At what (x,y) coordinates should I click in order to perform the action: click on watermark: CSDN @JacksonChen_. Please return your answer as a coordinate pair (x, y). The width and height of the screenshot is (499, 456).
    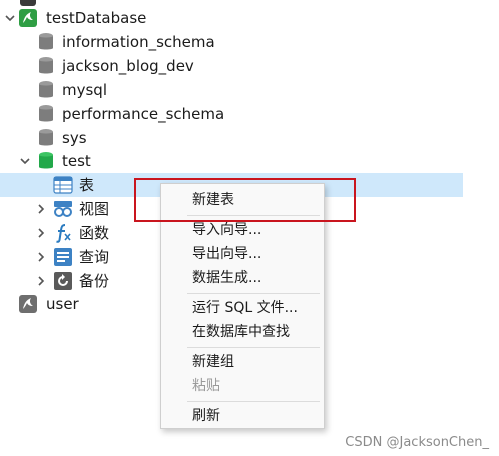
    Looking at the image, I should click on (417, 442).